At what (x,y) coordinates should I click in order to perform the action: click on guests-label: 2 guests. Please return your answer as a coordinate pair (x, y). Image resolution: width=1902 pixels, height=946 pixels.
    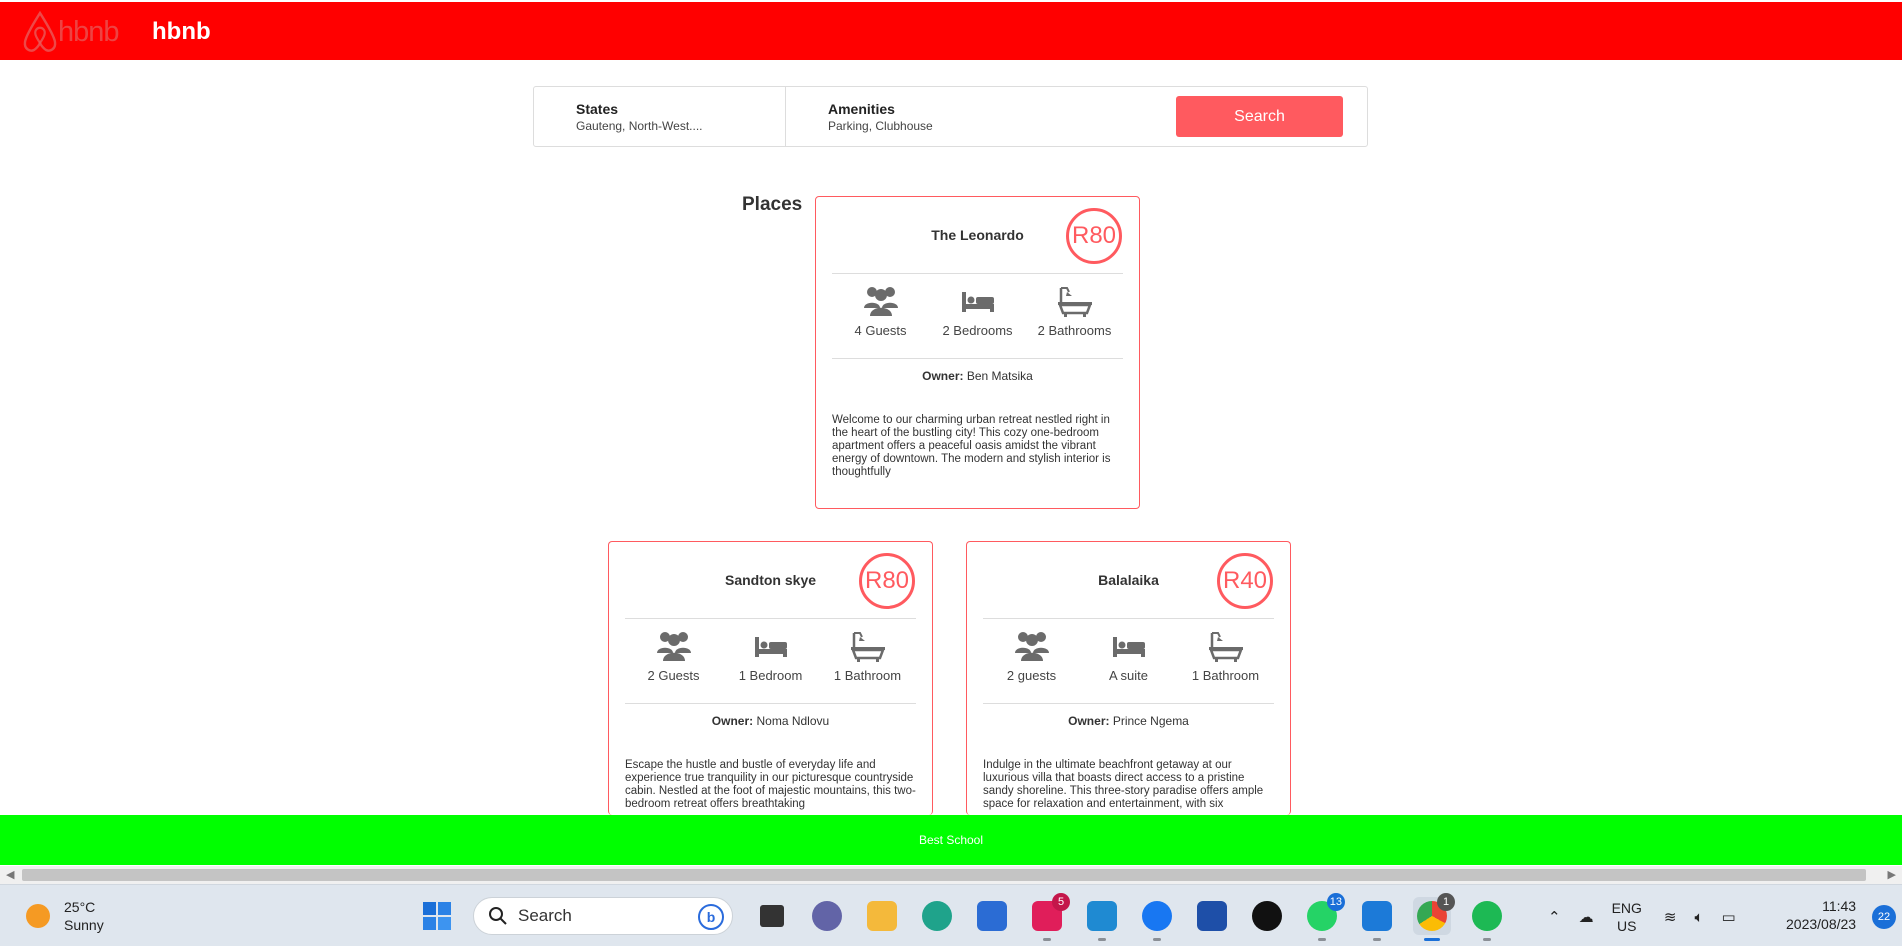
    Looking at the image, I should click on (1031, 675).